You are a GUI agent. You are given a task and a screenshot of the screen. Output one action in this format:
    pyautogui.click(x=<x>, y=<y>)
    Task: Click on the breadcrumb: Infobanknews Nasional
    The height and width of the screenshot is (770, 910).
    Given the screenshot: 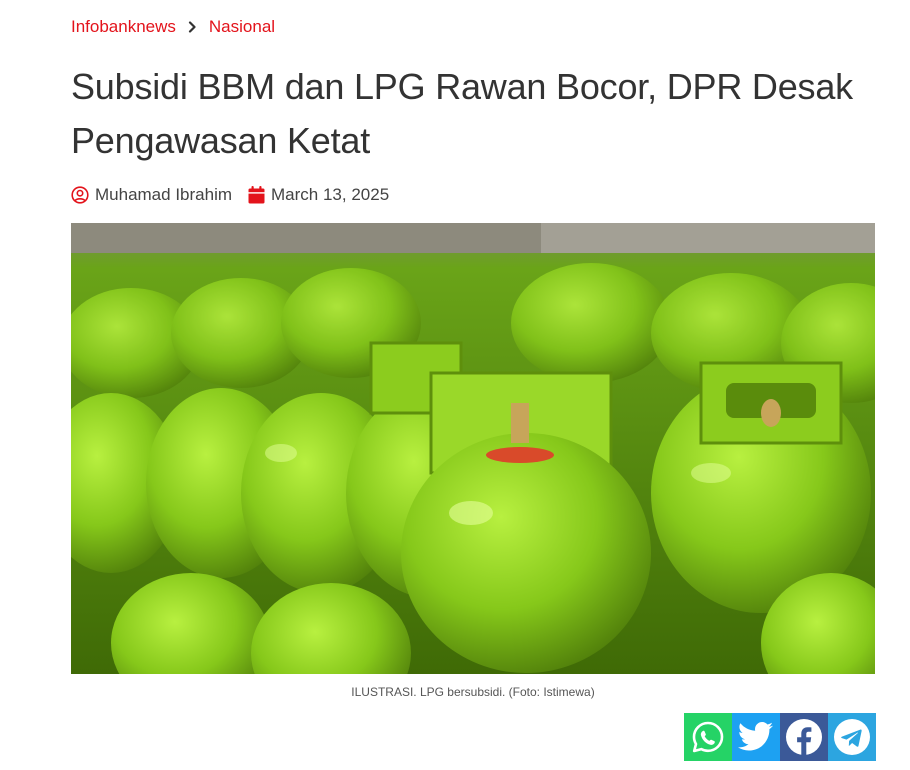 What is the action you would take?
    pyautogui.click(x=173, y=27)
    